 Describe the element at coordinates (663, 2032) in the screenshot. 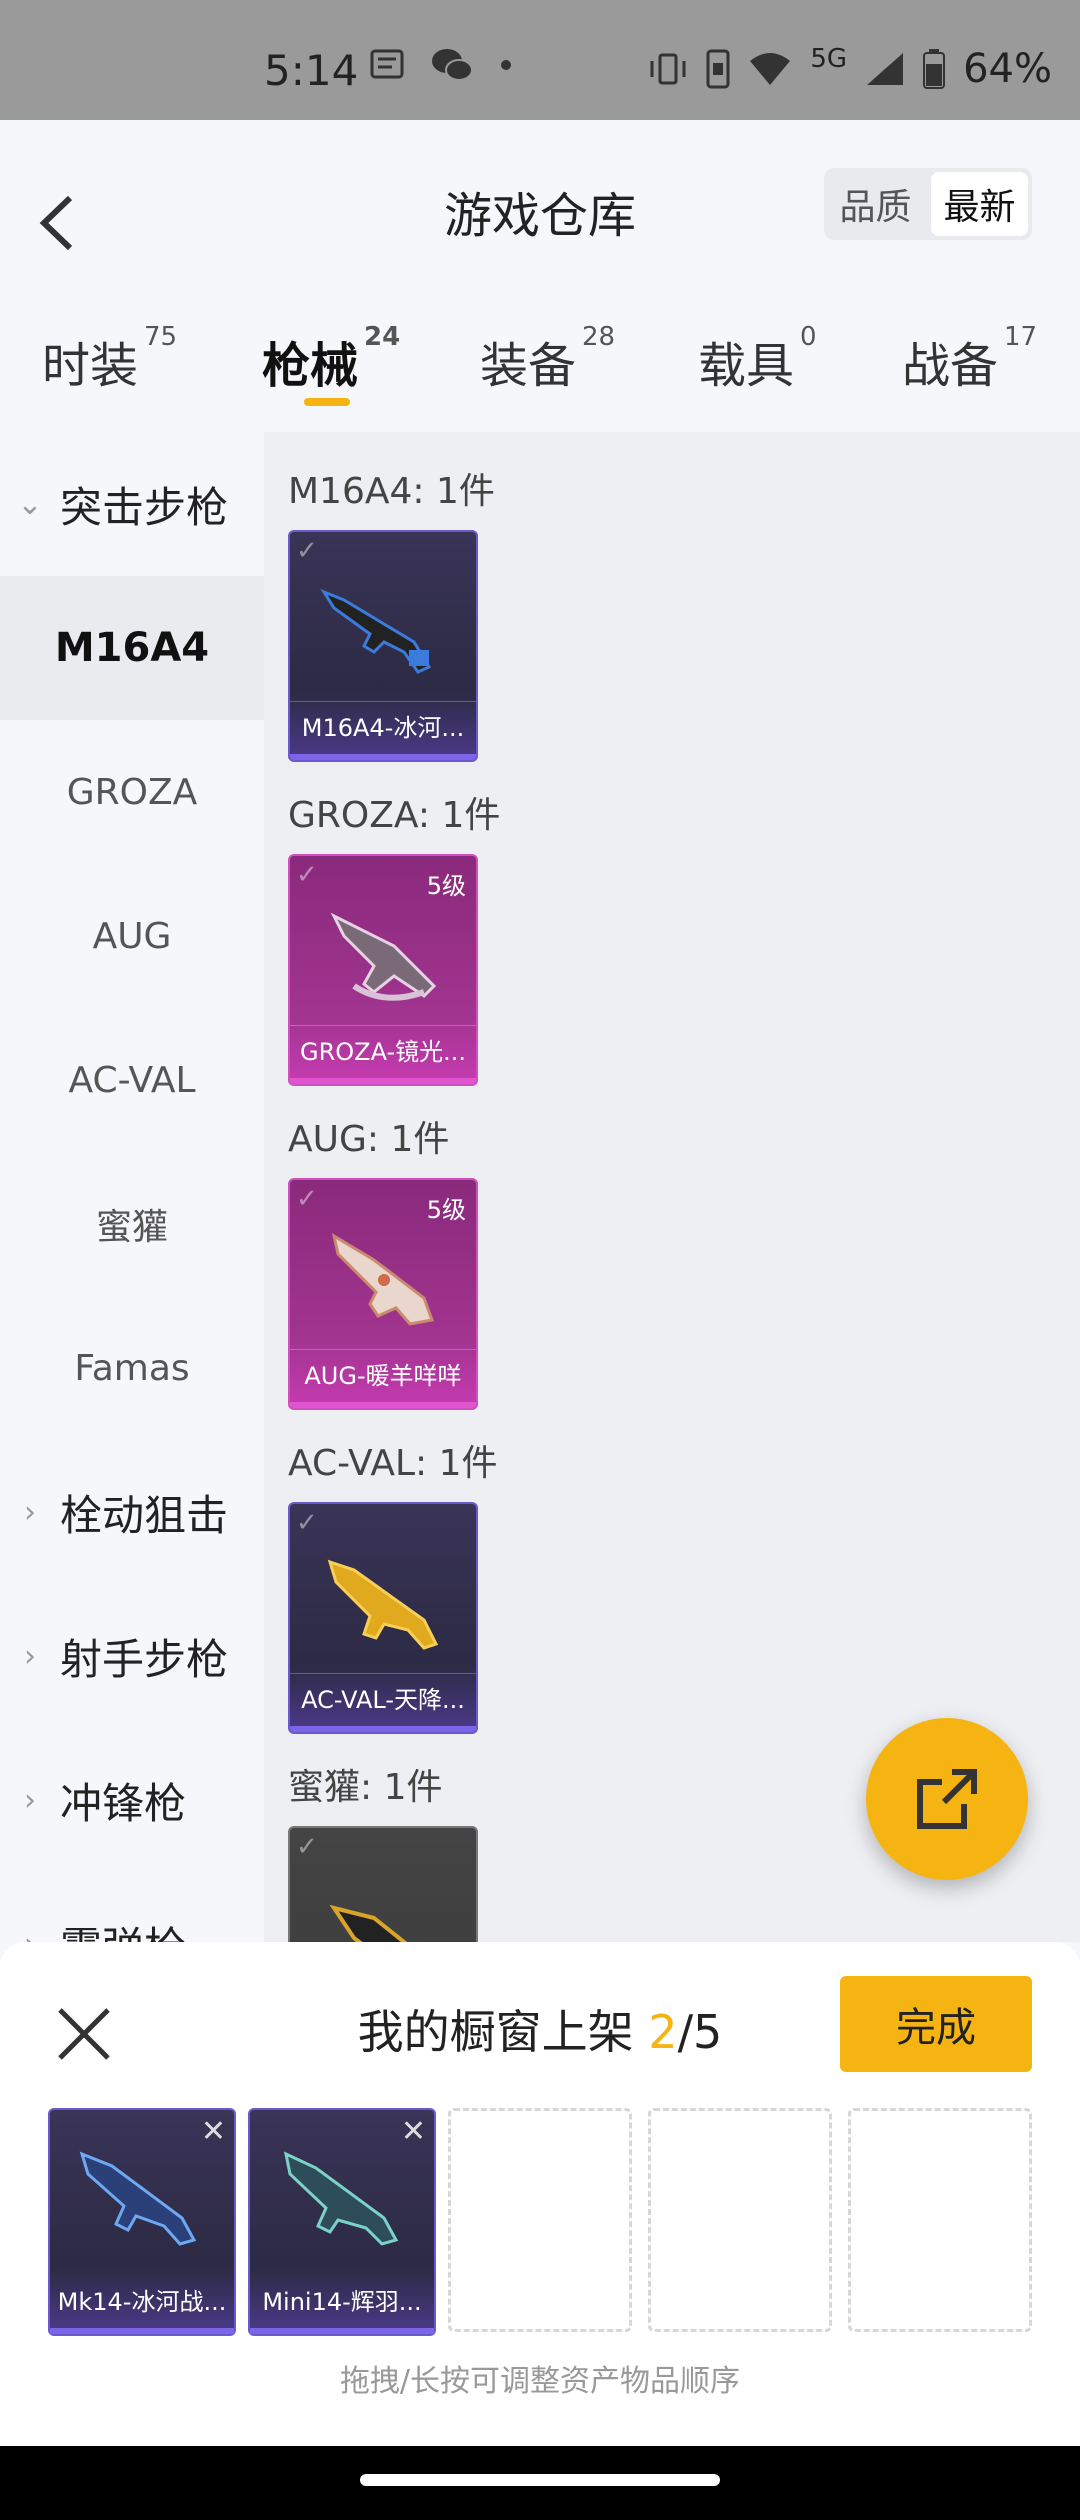

I see `showcase-count: 2` at that location.